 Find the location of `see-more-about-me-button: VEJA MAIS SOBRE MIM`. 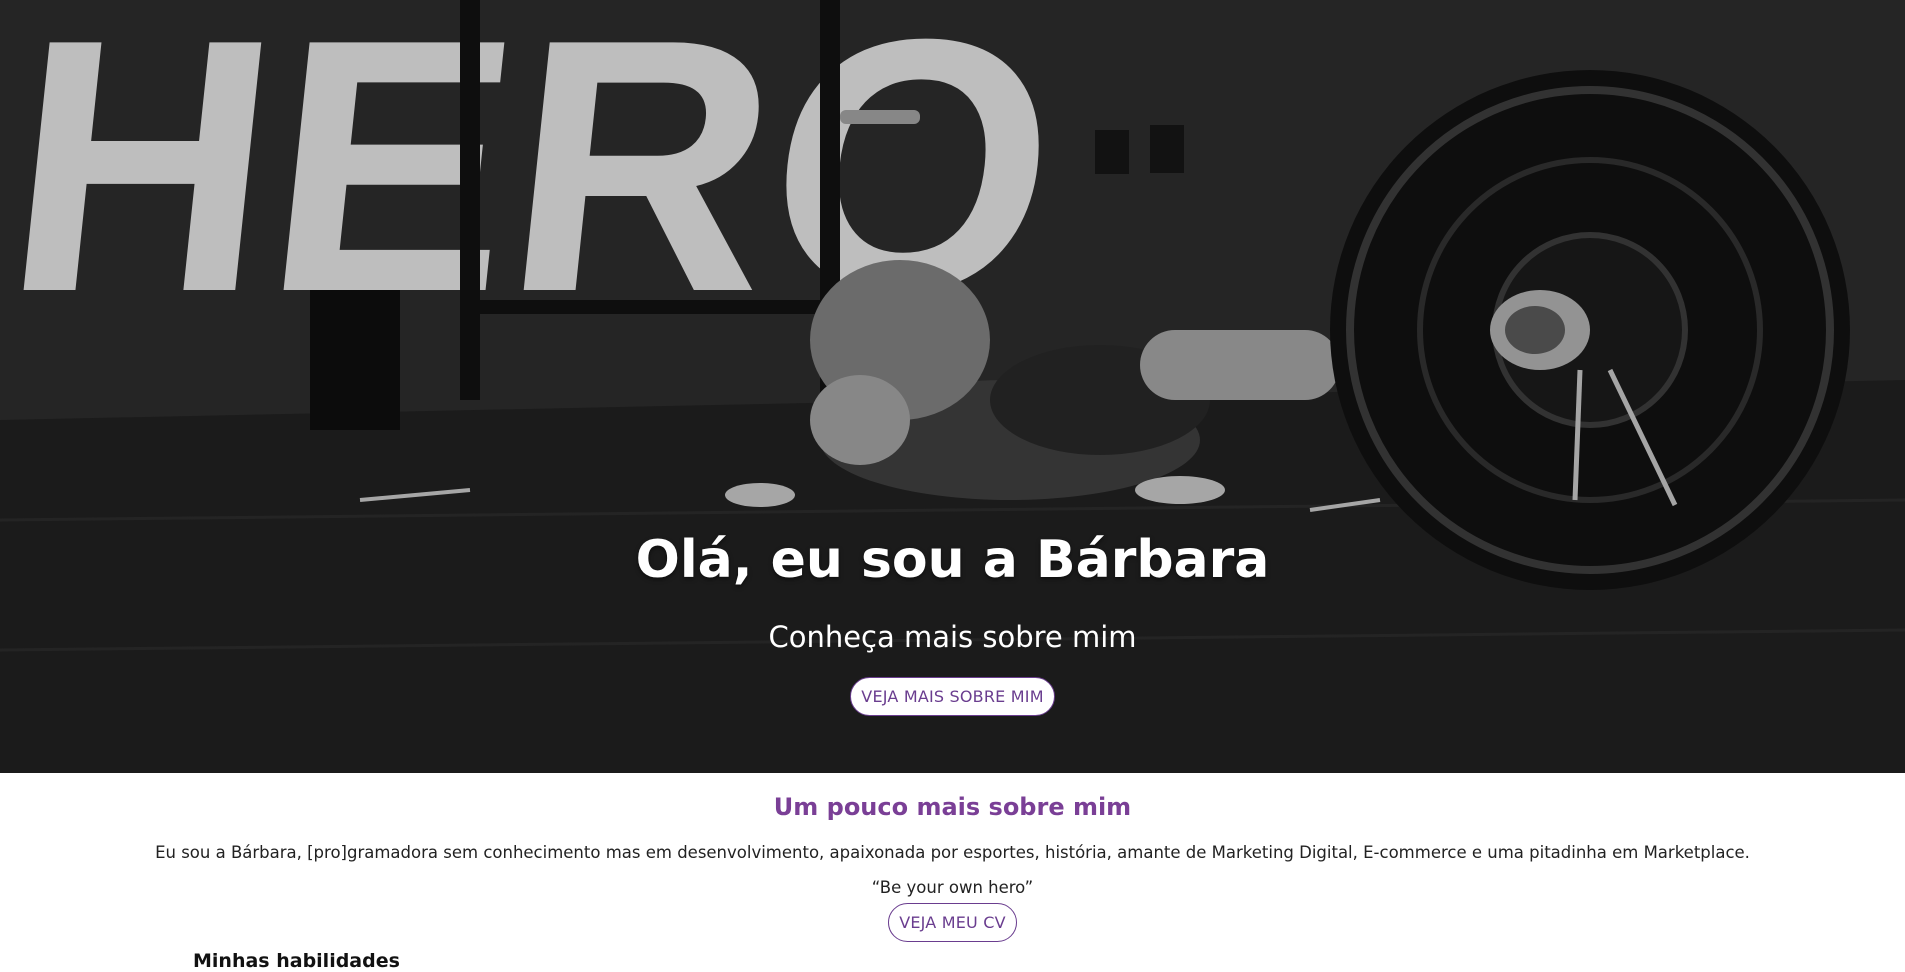

see-more-about-me-button: VEJA MAIS SOBRE MIM is located at coordinates (952, 696).